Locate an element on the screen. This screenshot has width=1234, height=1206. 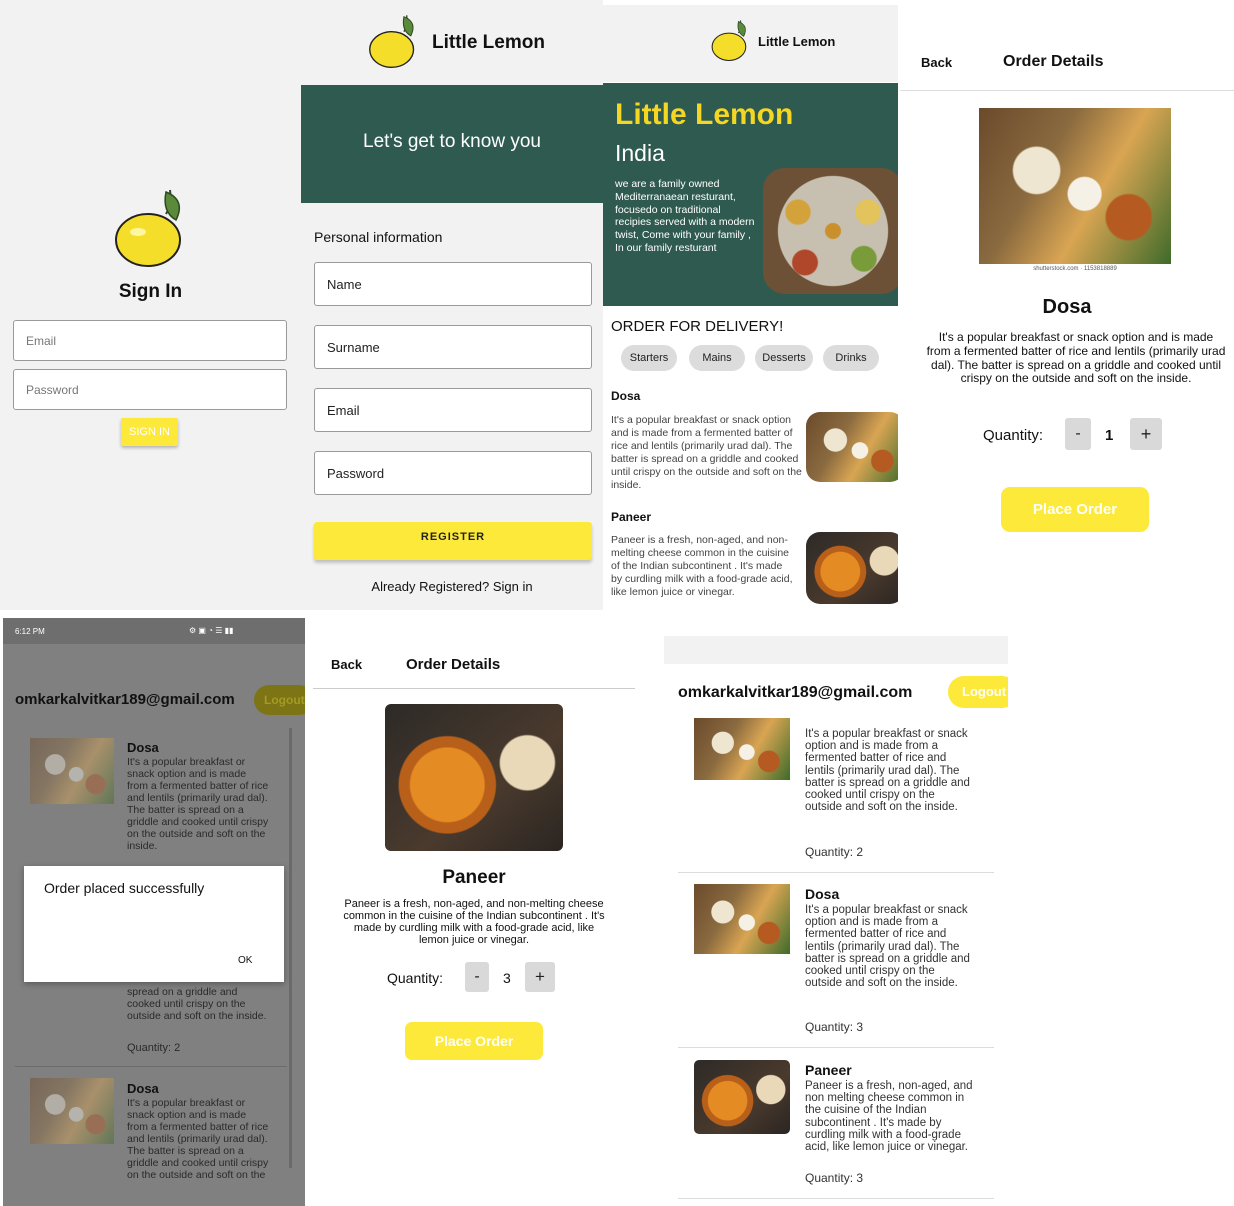
category-desserts: Desserts is located at coordinates (784, 358).